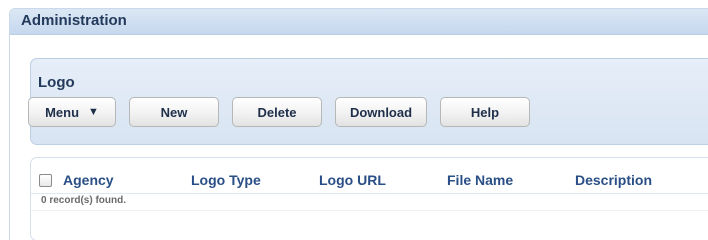  Describe the element at coordinates (381, 112) in the screenshot. I see `download-button: Download` at that location.